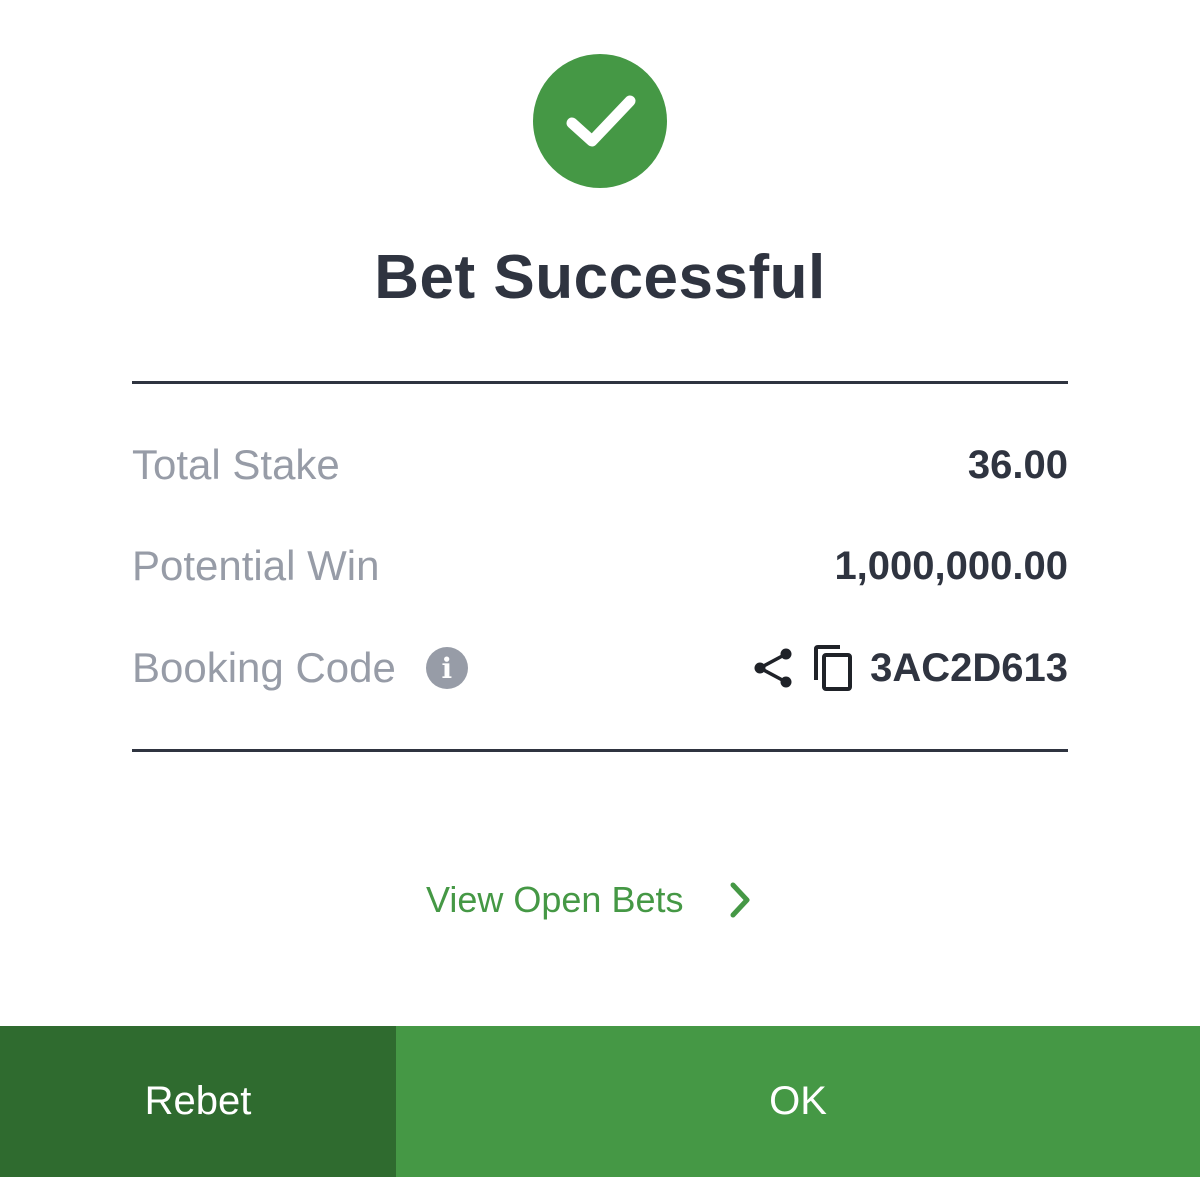  I want to click on divider-top, so click(600, 382).